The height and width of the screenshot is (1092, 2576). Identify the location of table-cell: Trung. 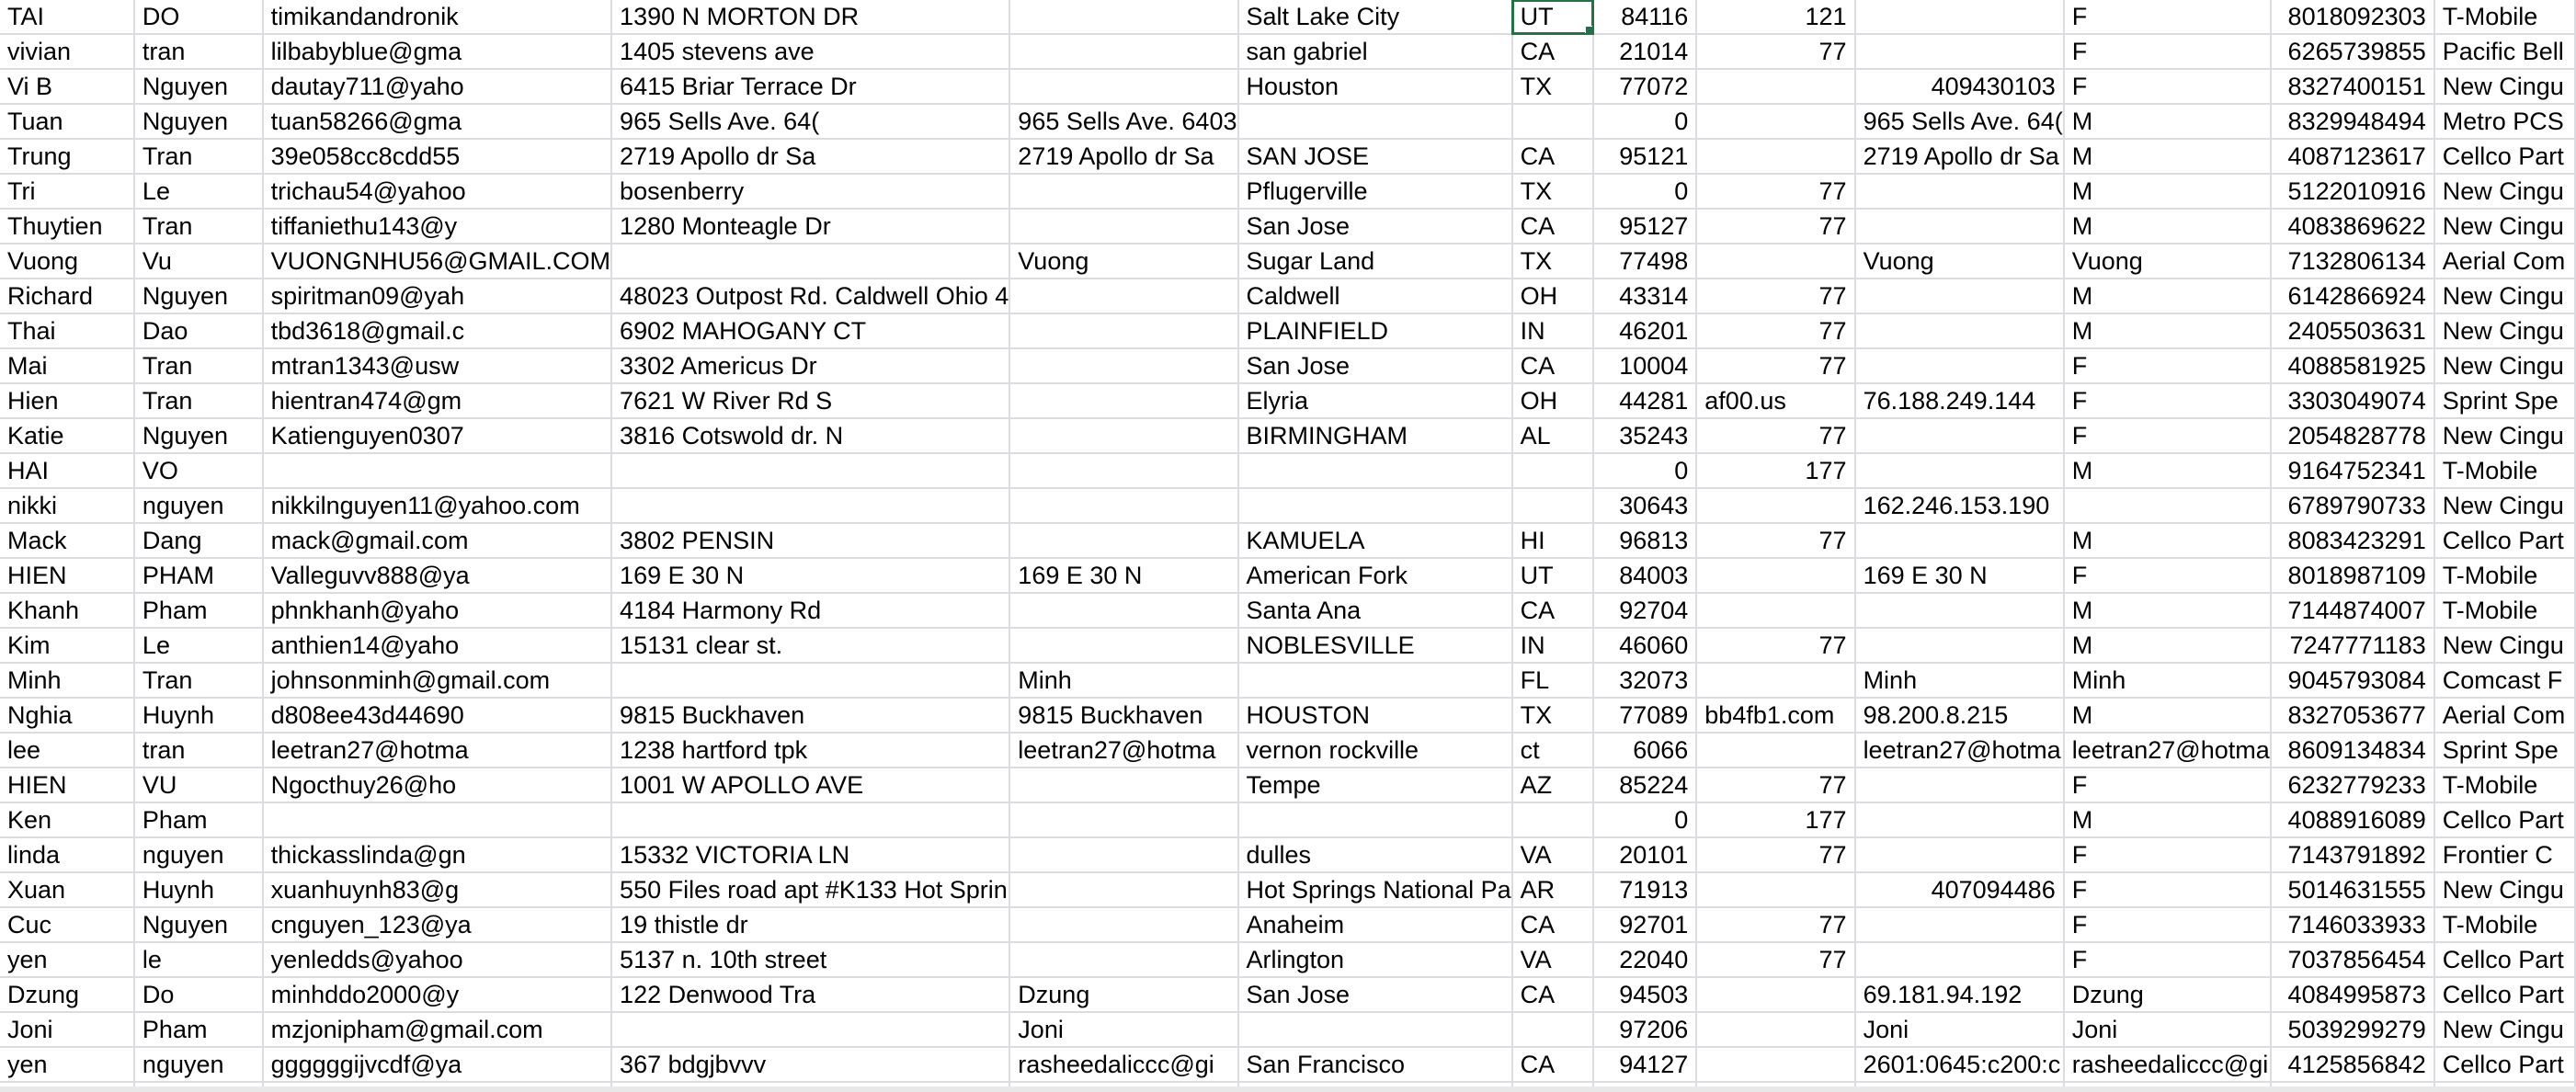
(67, 157).